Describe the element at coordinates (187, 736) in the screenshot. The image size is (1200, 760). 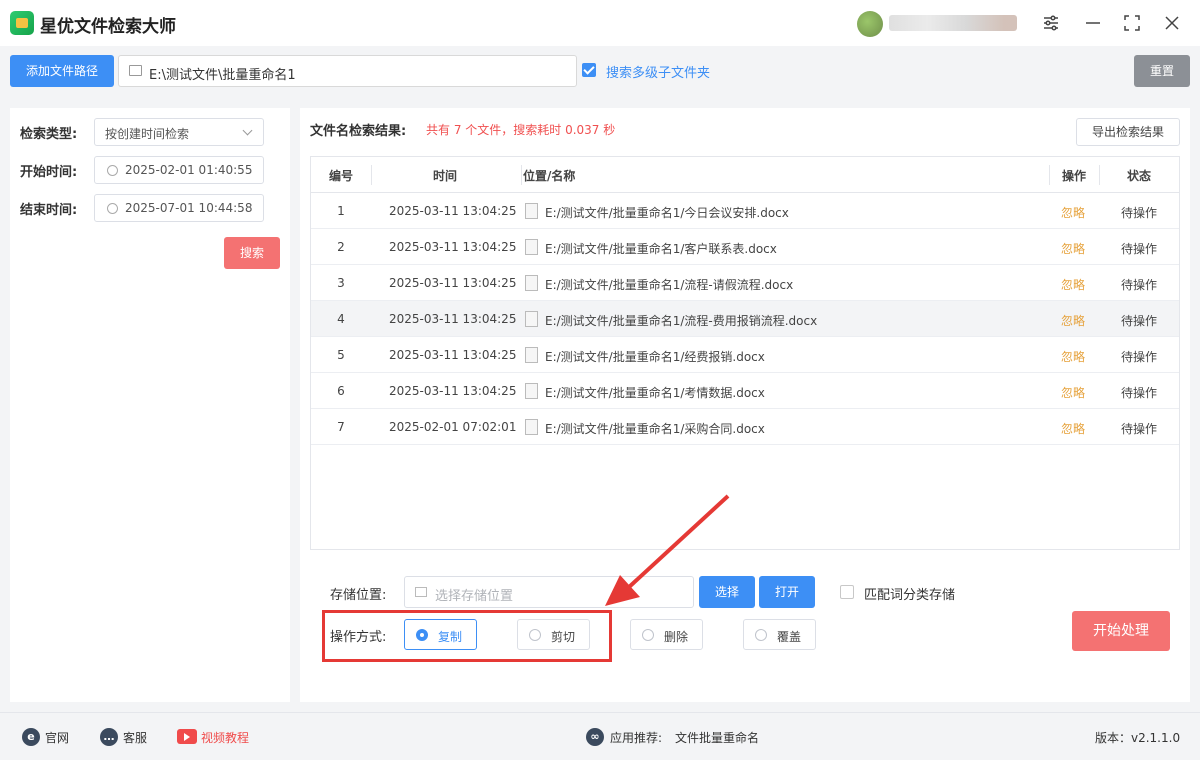
I see `video-icon` at that location.